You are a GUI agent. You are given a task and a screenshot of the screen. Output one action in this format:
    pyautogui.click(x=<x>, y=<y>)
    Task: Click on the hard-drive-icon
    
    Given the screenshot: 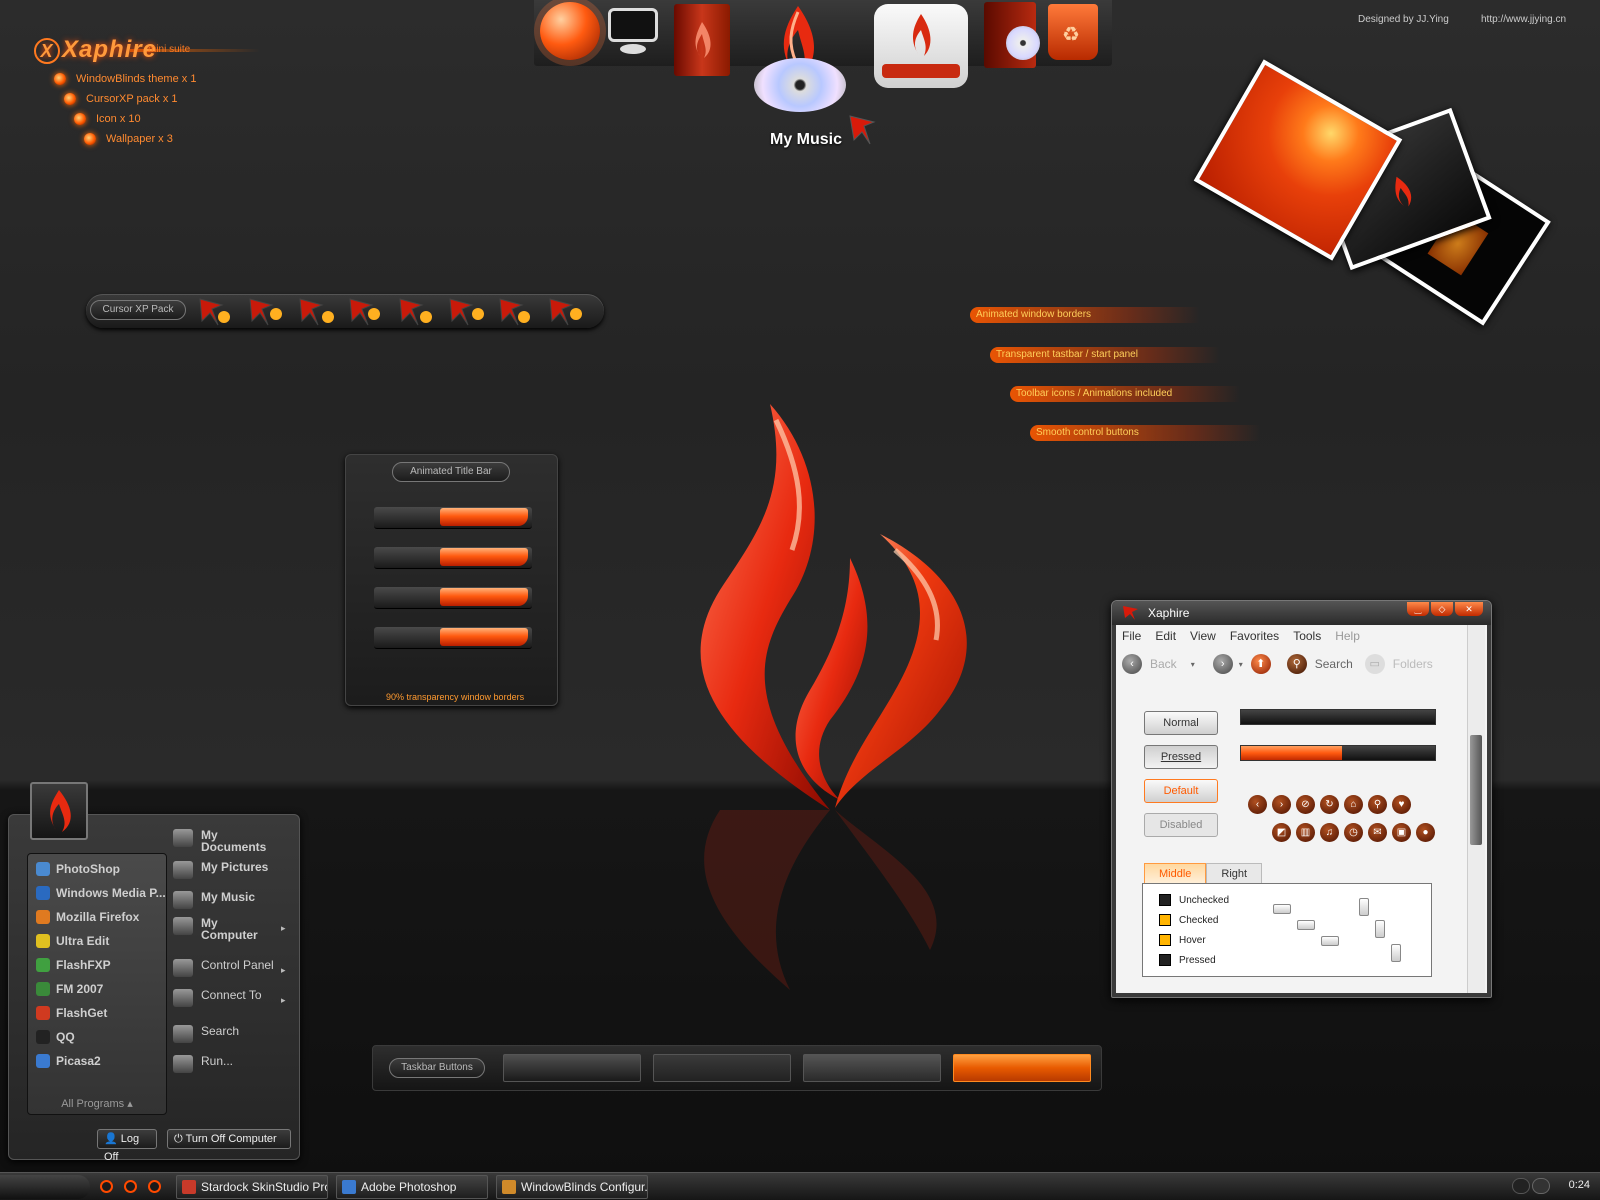 What is the action you would take?
    pyautogui.click(x=921, y=46)
    